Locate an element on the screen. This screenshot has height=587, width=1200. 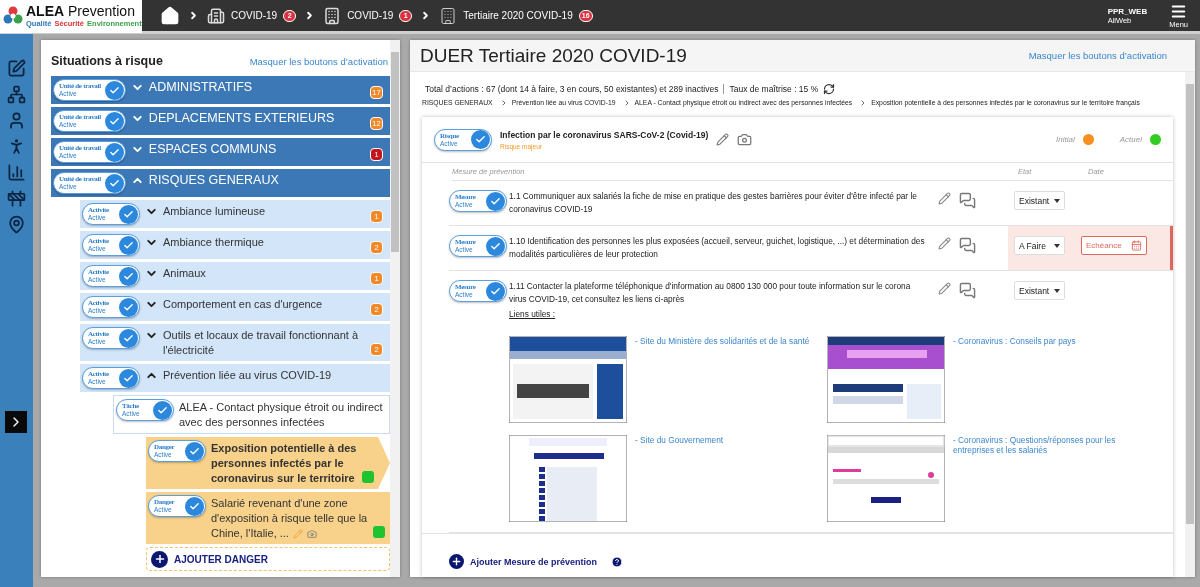
user-login: PPR_WEB is located at coordinates (1127, 11).